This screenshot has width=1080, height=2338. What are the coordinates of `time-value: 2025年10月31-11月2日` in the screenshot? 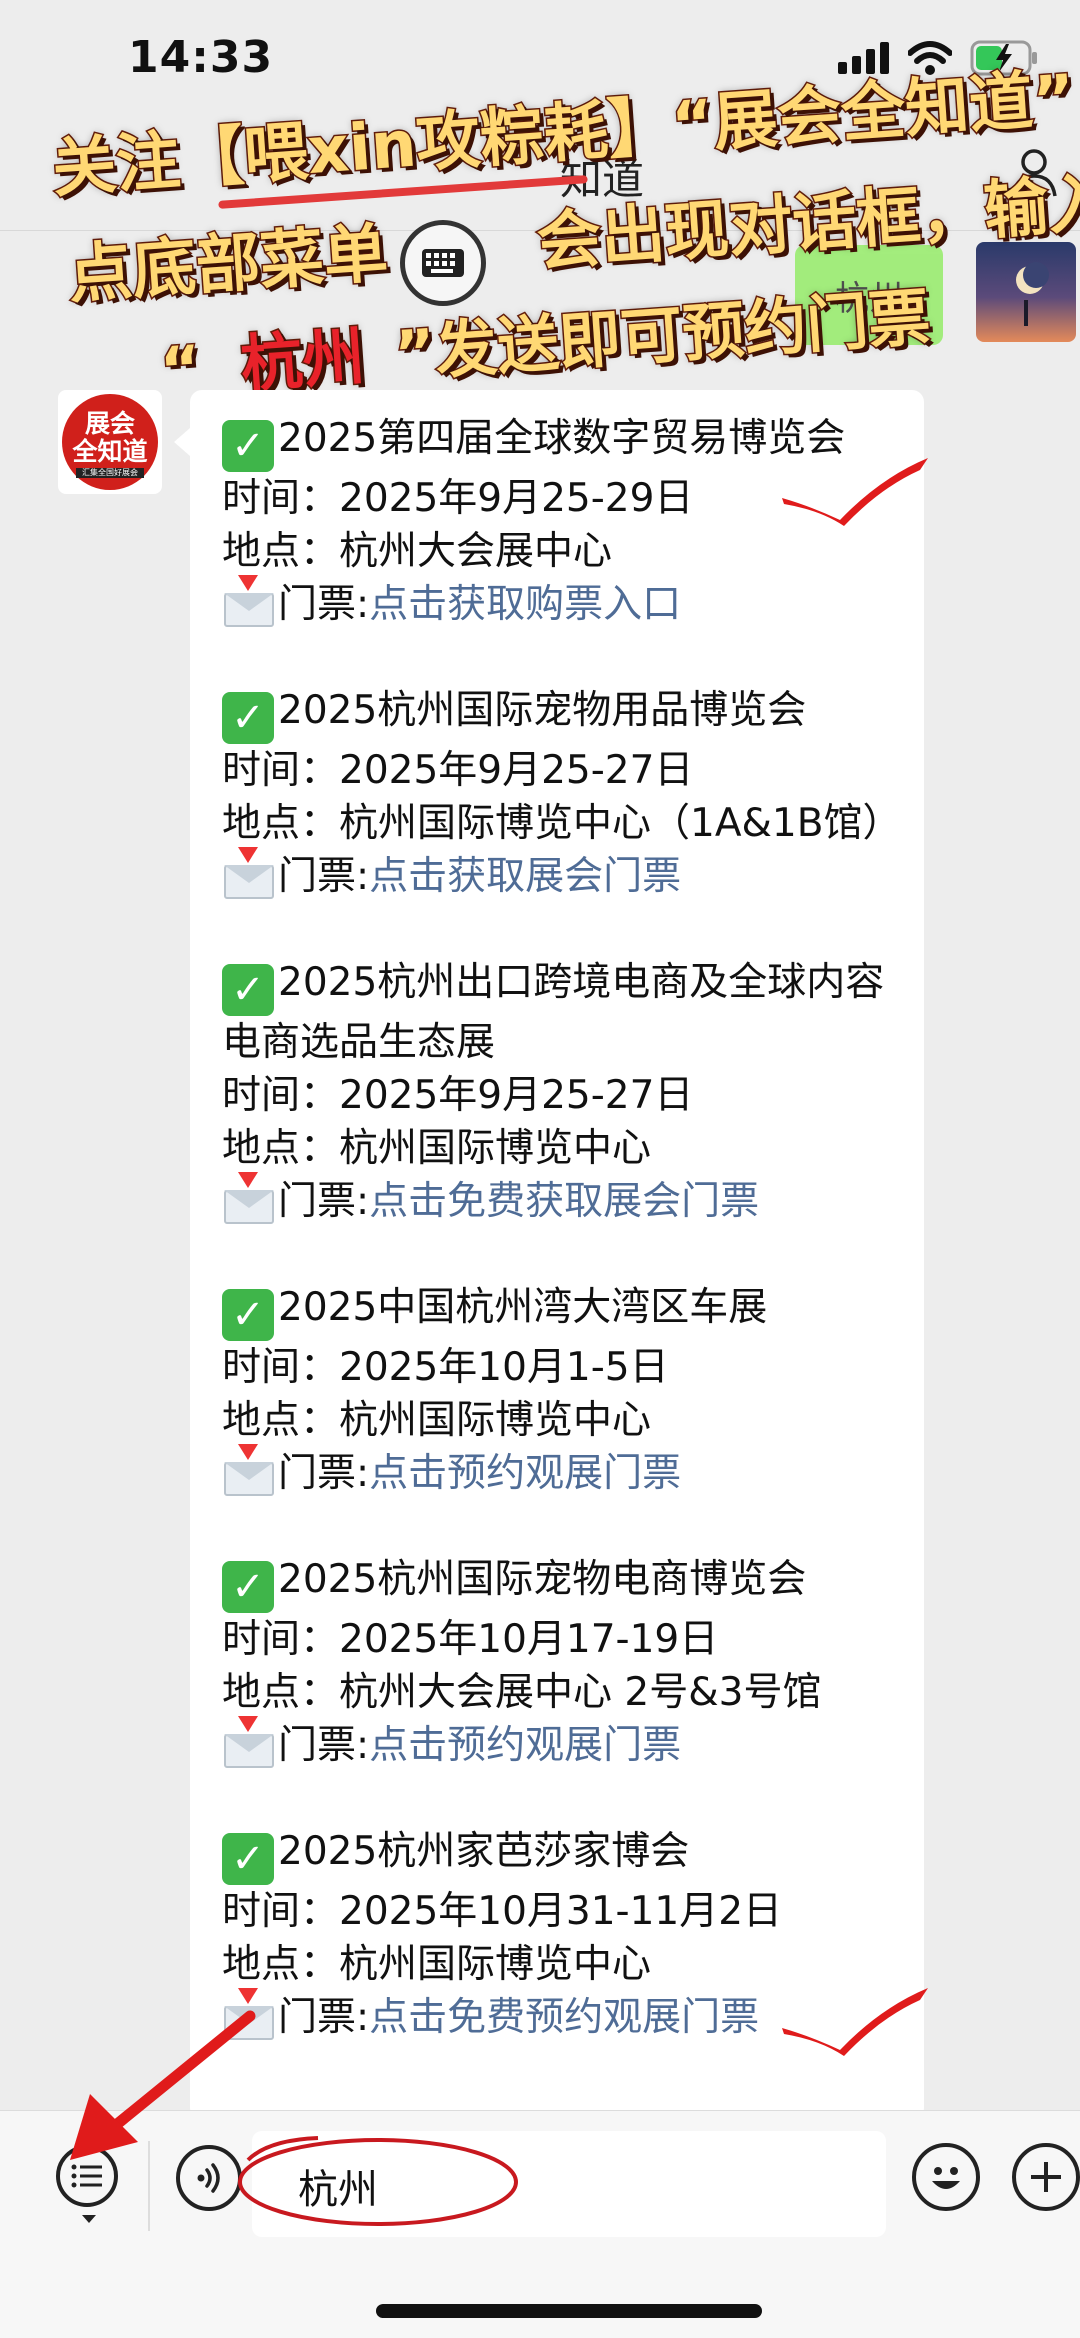 It's located at (561, 1911).